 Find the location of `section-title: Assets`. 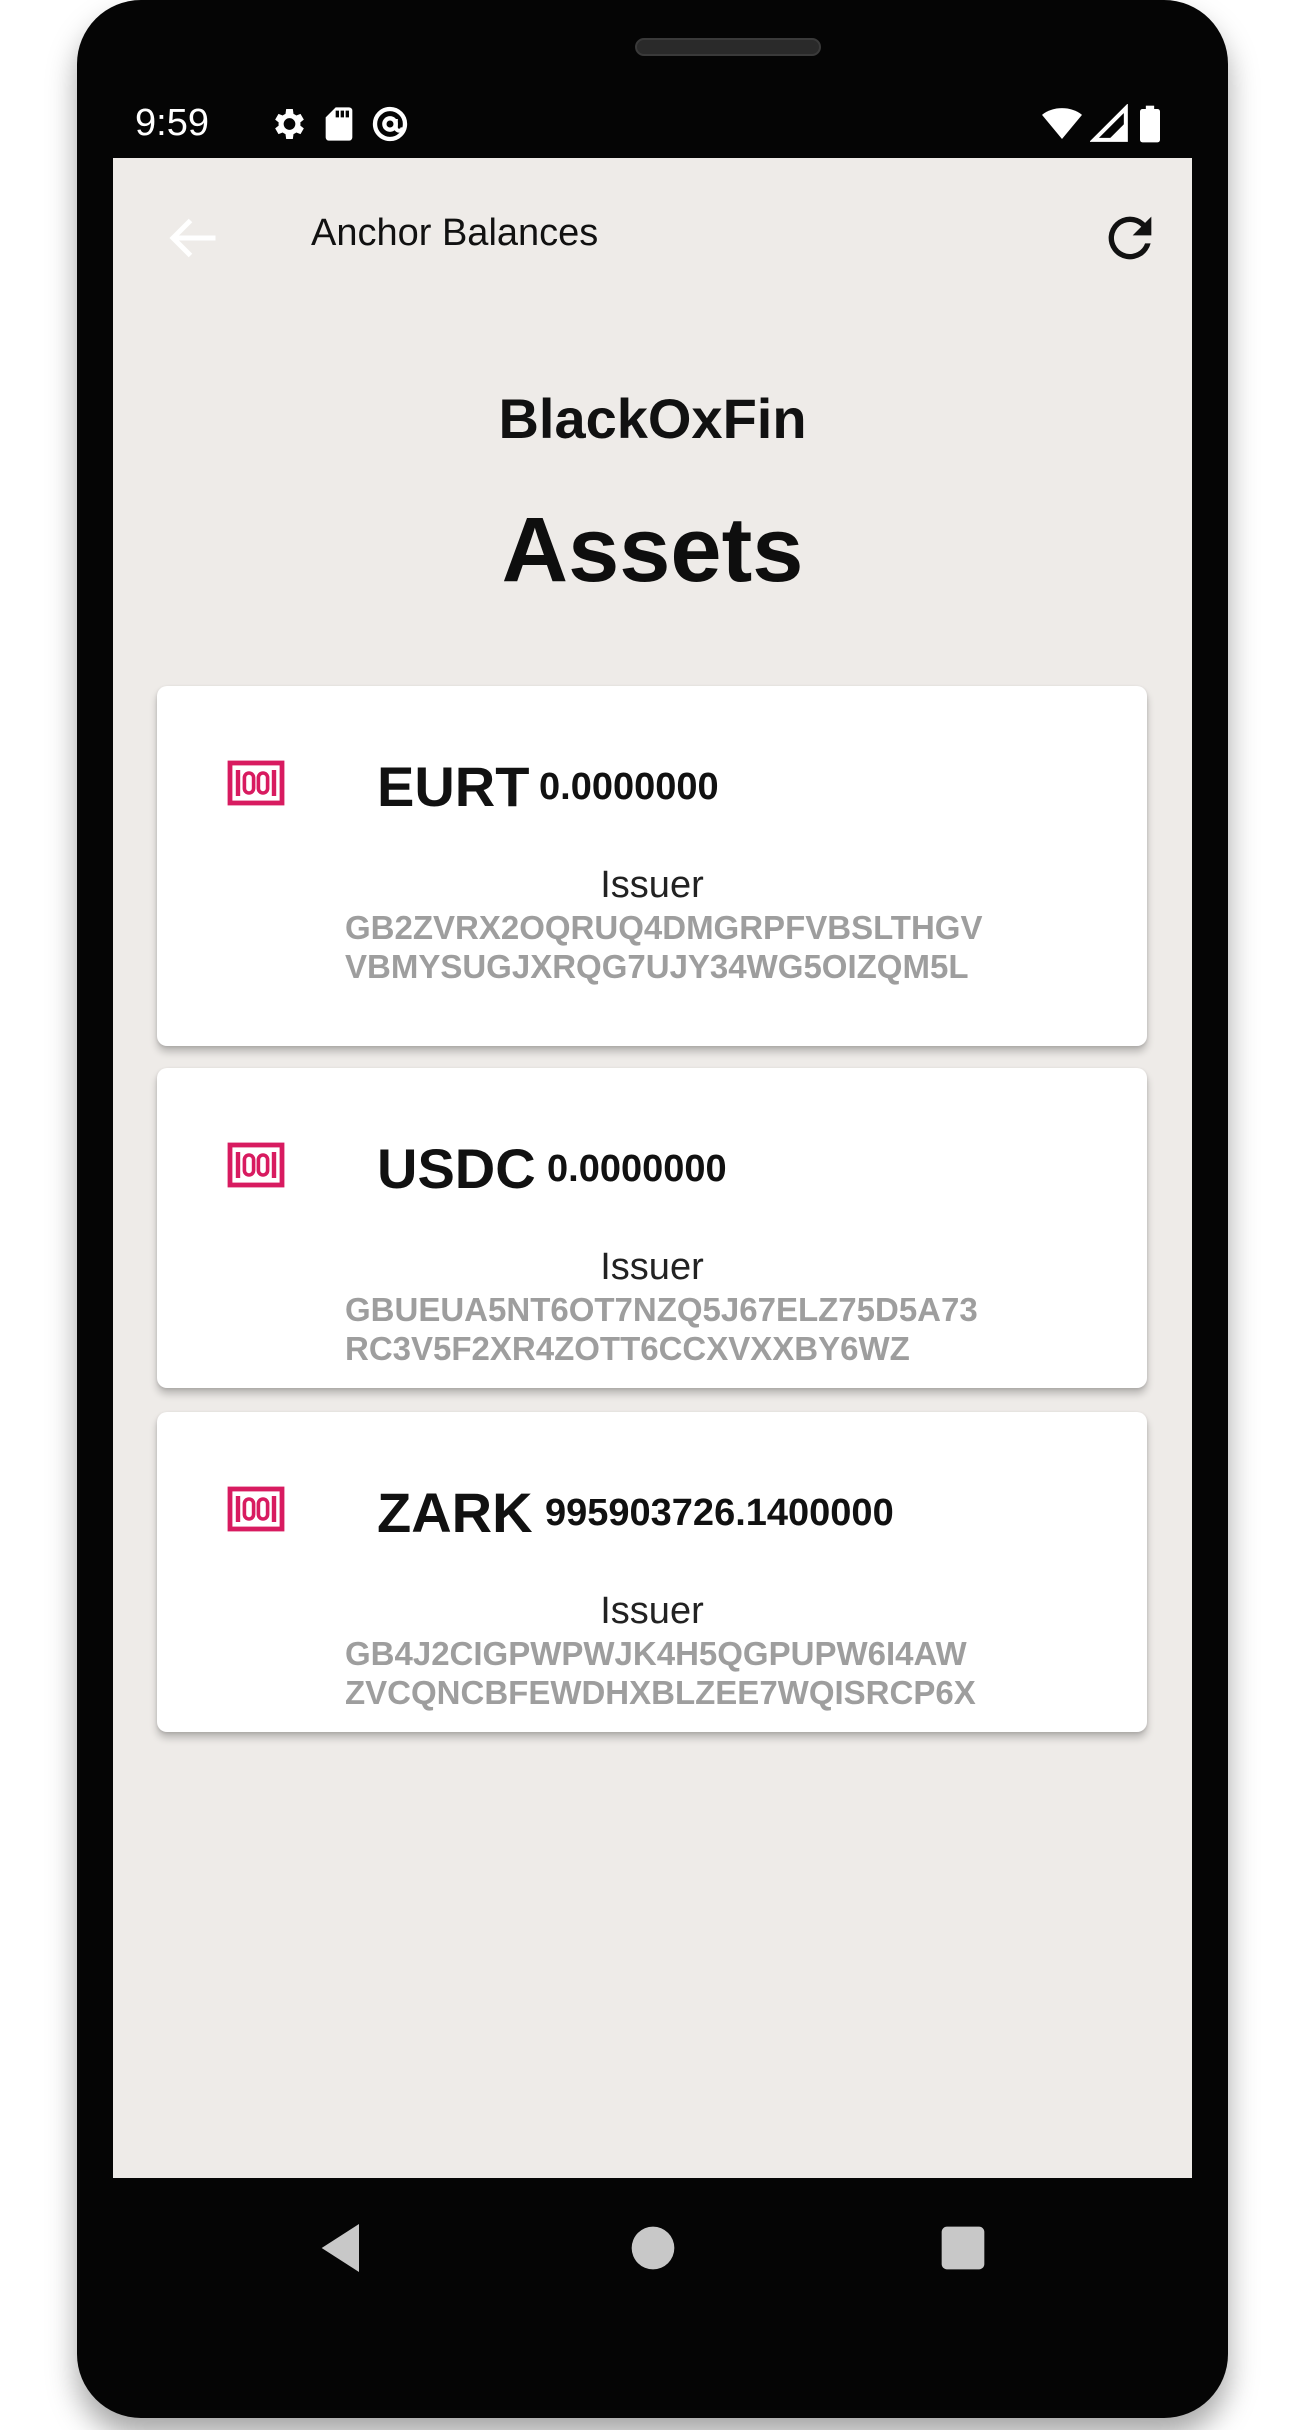

section-title: Assets is located at coordinates (652, 550).